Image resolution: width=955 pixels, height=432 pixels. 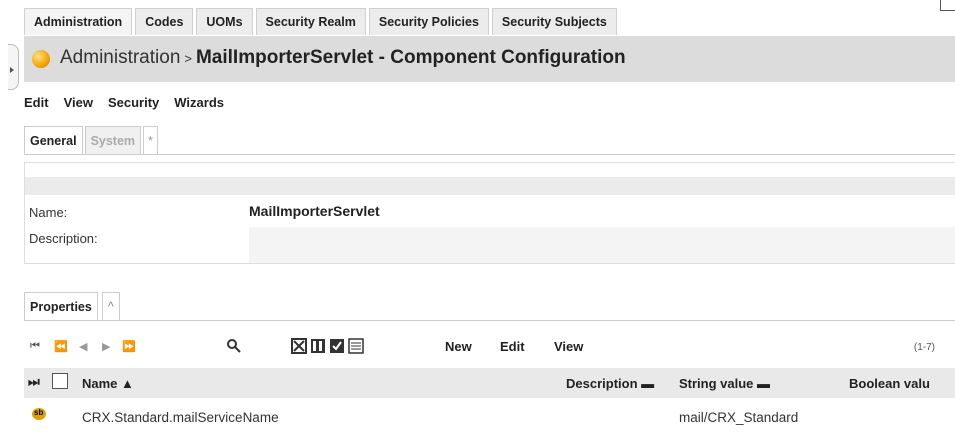 What do you see at coordinates (337, 346) in the screenshot?
I see `check-icon` at bounding box center [337, 346].